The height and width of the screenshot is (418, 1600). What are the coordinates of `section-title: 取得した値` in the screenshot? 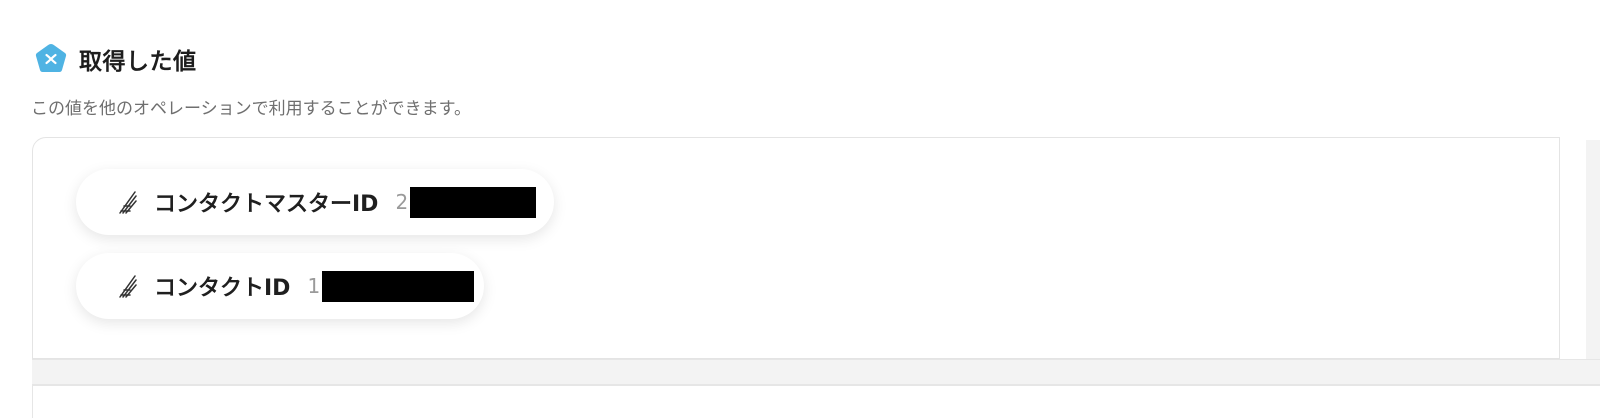 It's located at (138, 62).